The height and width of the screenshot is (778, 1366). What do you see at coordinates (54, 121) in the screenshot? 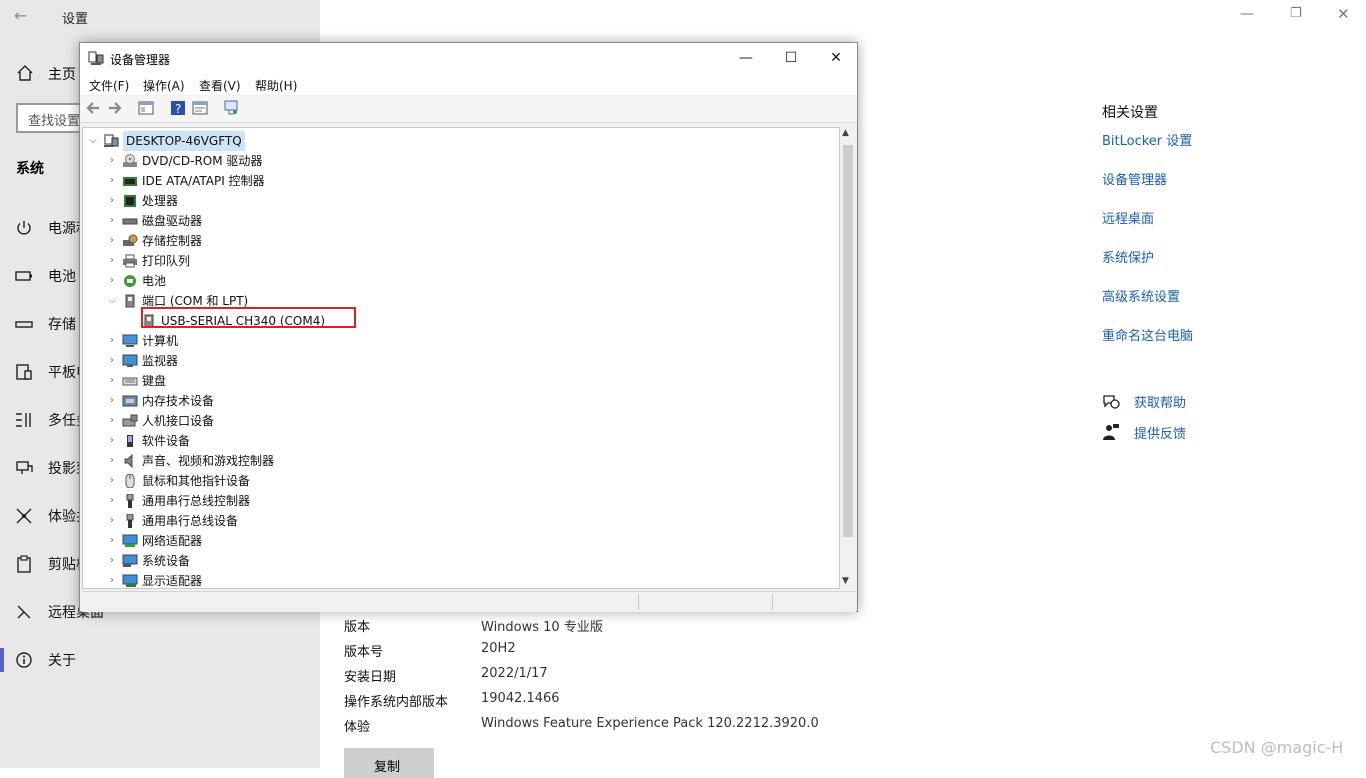
I see `search-placeholder: 查找设置` at bounding box center [54, 121].